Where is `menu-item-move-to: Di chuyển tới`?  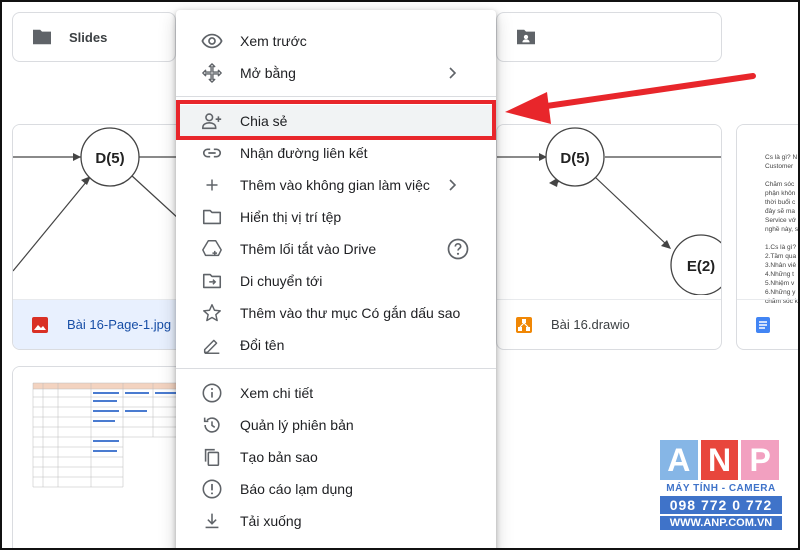
menu-item-move-to: Di chuyển tới is located at coordinates (336, 281).